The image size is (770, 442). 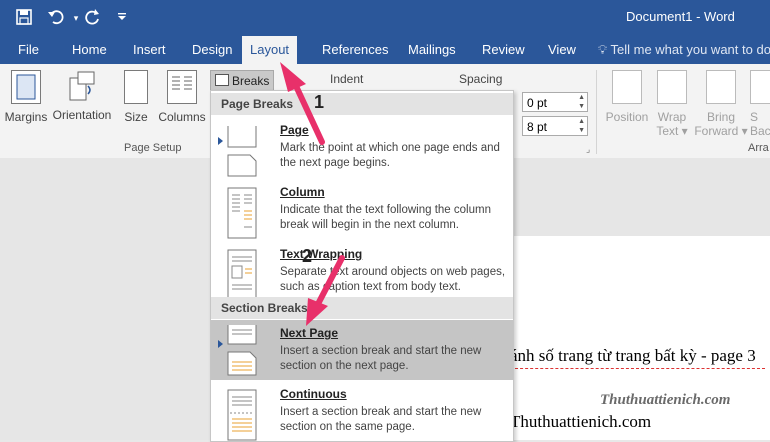 I want to click on breaks-button: Breaks ▾, so click(x=242, y=81).